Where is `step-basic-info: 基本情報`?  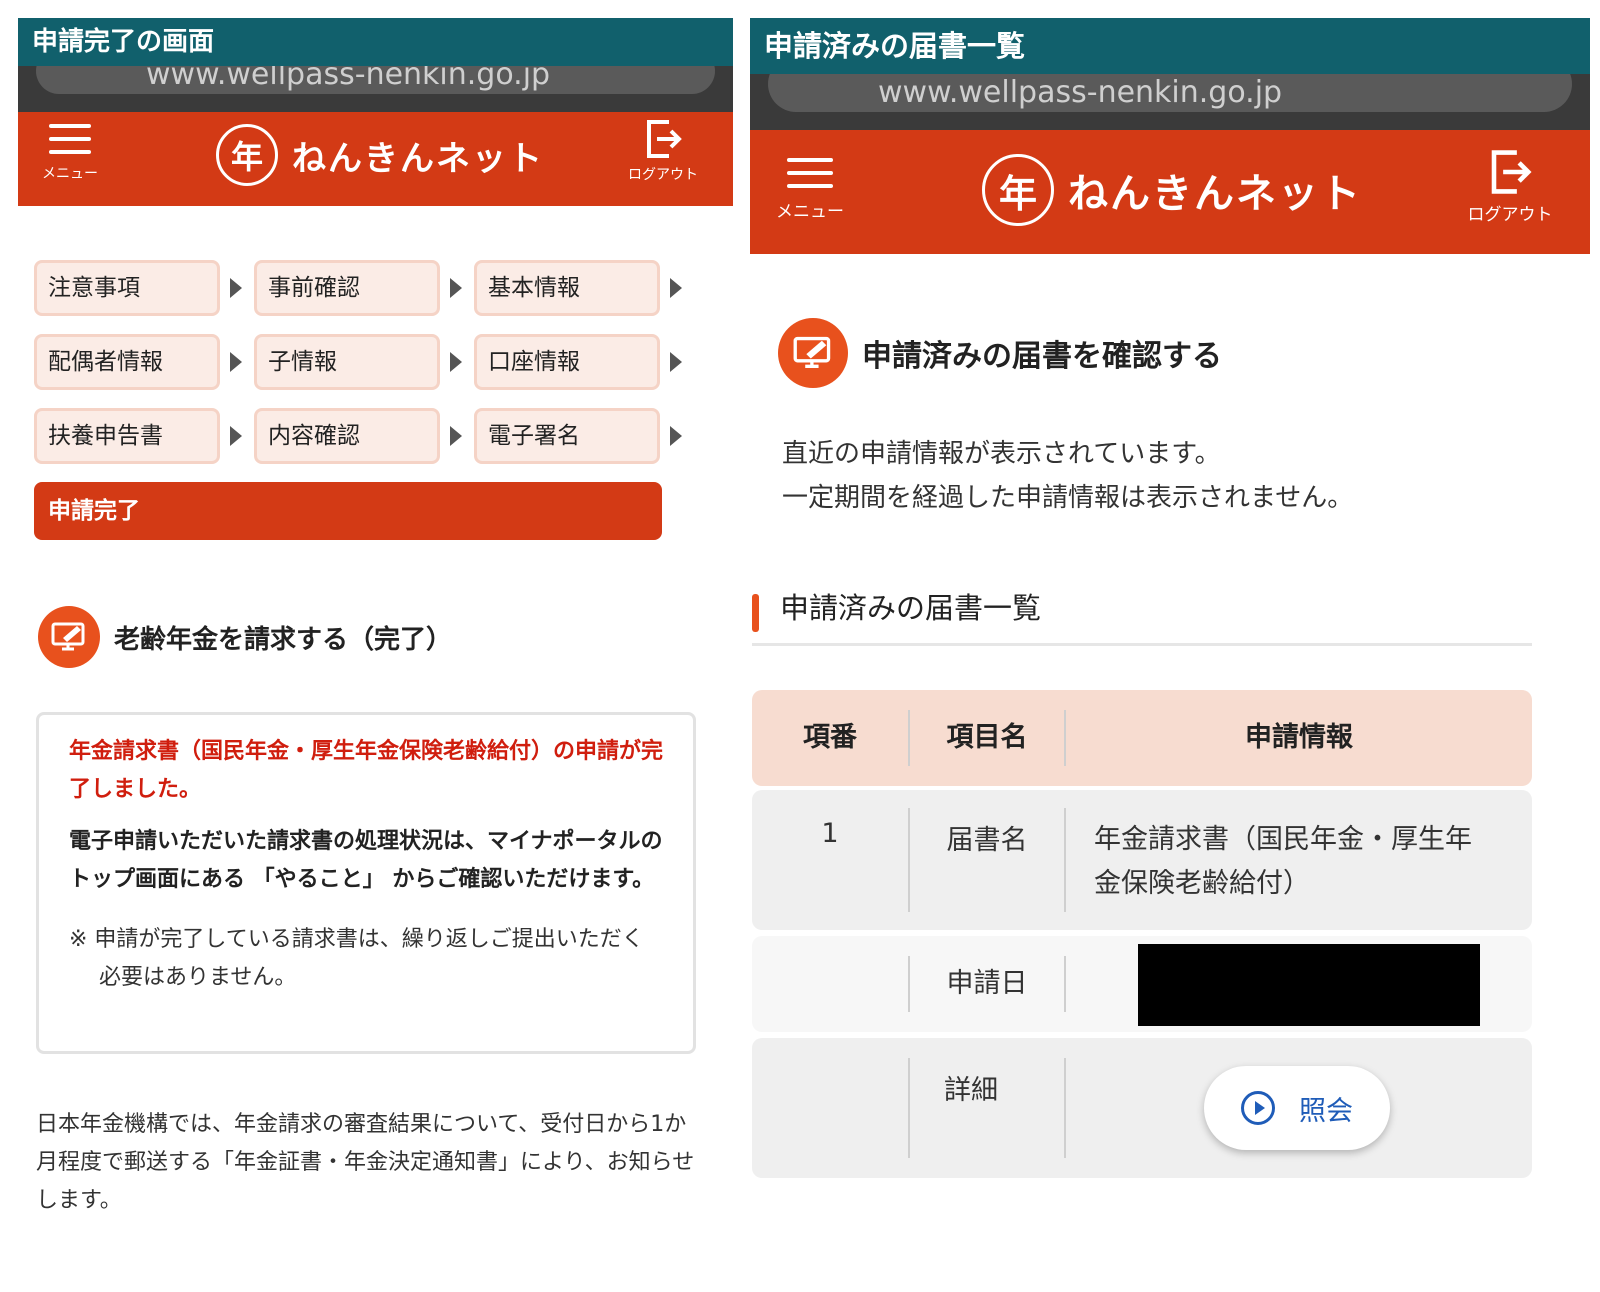 step-basic-info: 基本情報 is located at coordinates (567, 288).